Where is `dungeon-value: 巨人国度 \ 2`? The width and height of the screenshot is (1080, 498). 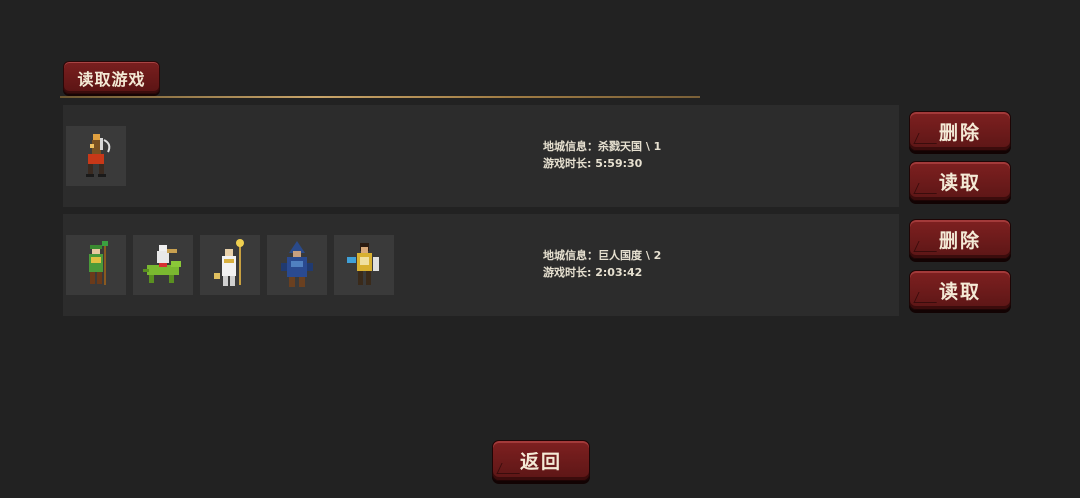 dungeon-value: 巨人国度 \ 2 is located at coordinates (630, 255).